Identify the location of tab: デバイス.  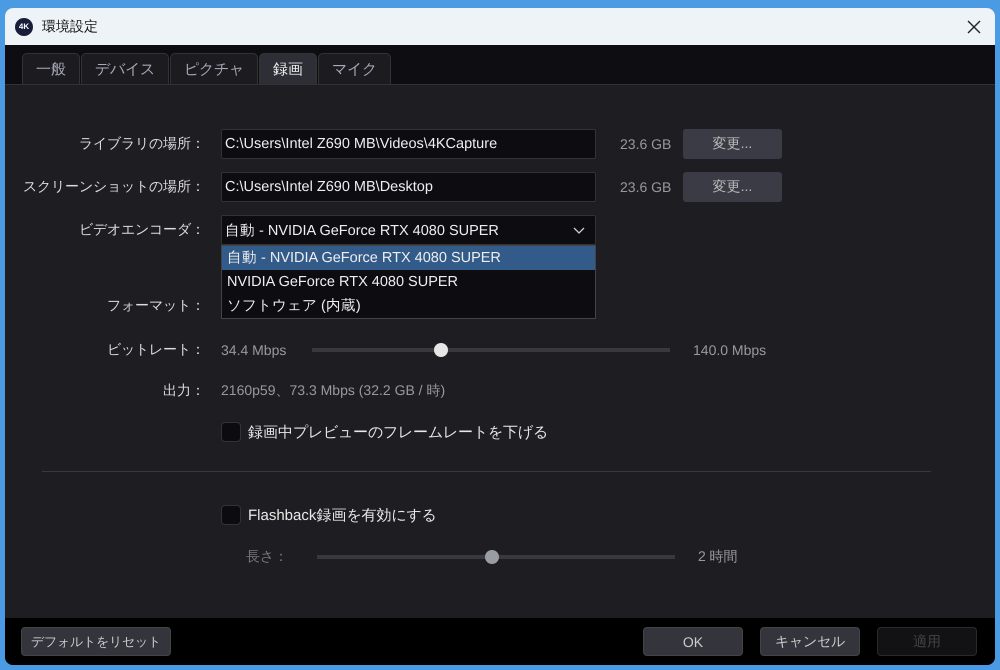
(125, 68).